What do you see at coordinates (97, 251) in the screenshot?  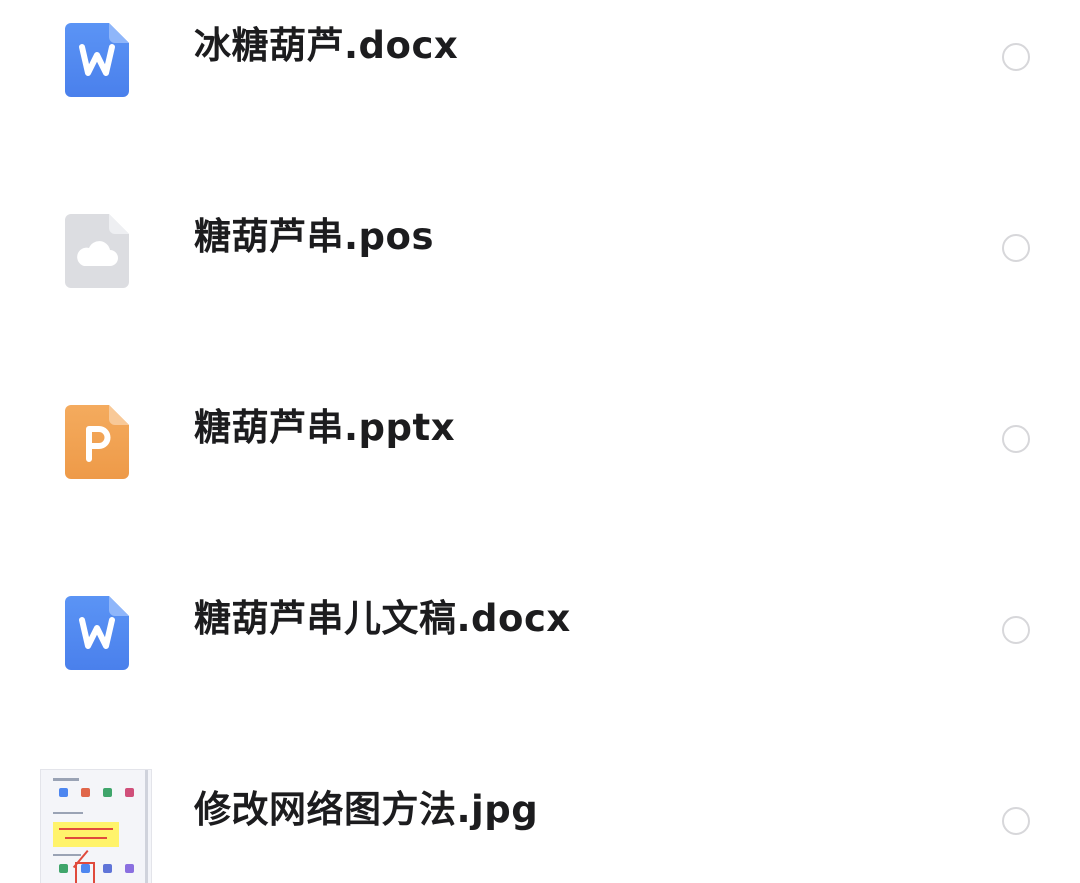 I see `cloud-file-icon` at bounding box center [97, 251].